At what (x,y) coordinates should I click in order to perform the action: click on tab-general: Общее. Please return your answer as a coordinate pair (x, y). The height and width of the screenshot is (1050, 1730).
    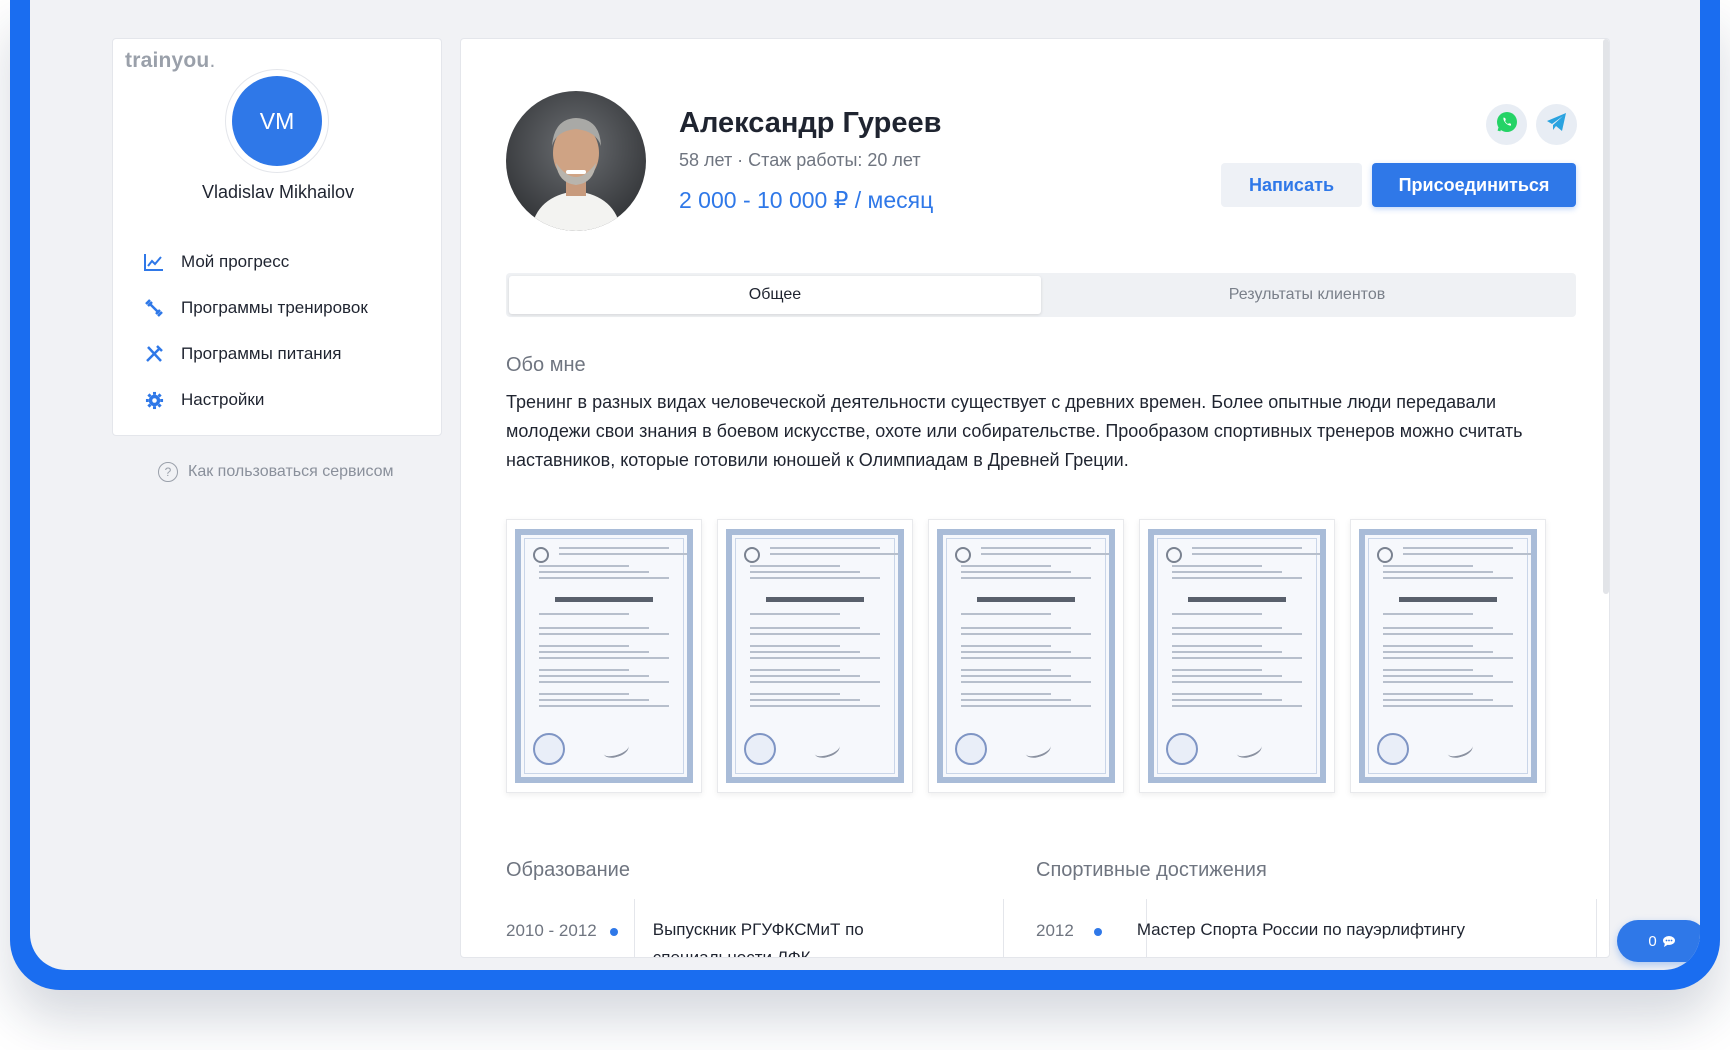
    Looking at the image, I should click on (775, 295).